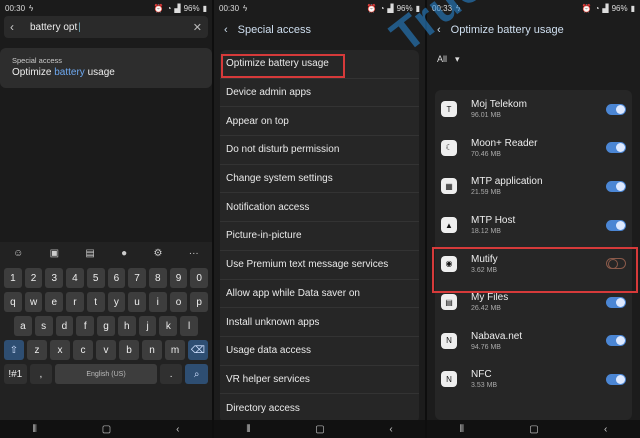 Image resolution: width=640 pixels, height=438 pixels. I want to click on app-name: NFC, so click(481, 375).